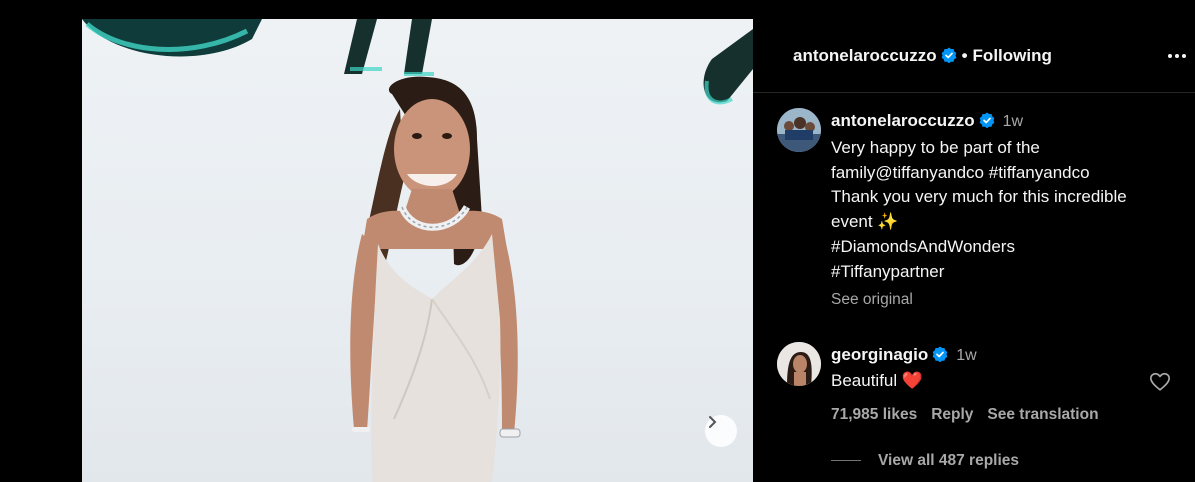  I want to click on replies-divider, so click(846, 460).